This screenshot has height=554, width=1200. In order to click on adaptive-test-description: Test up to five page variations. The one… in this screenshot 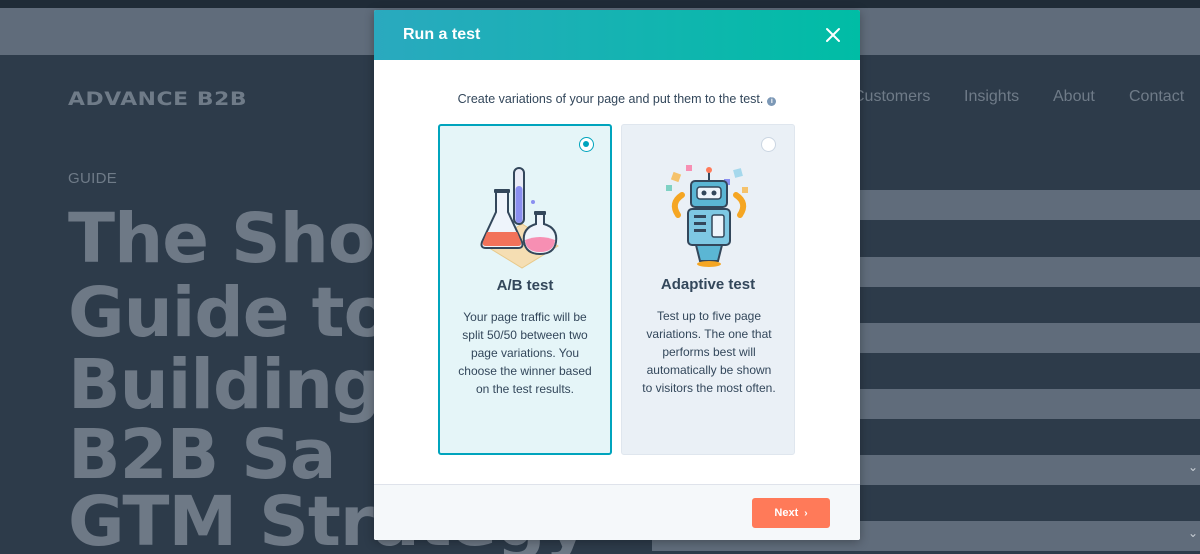, I will do `click(709, 352)`.